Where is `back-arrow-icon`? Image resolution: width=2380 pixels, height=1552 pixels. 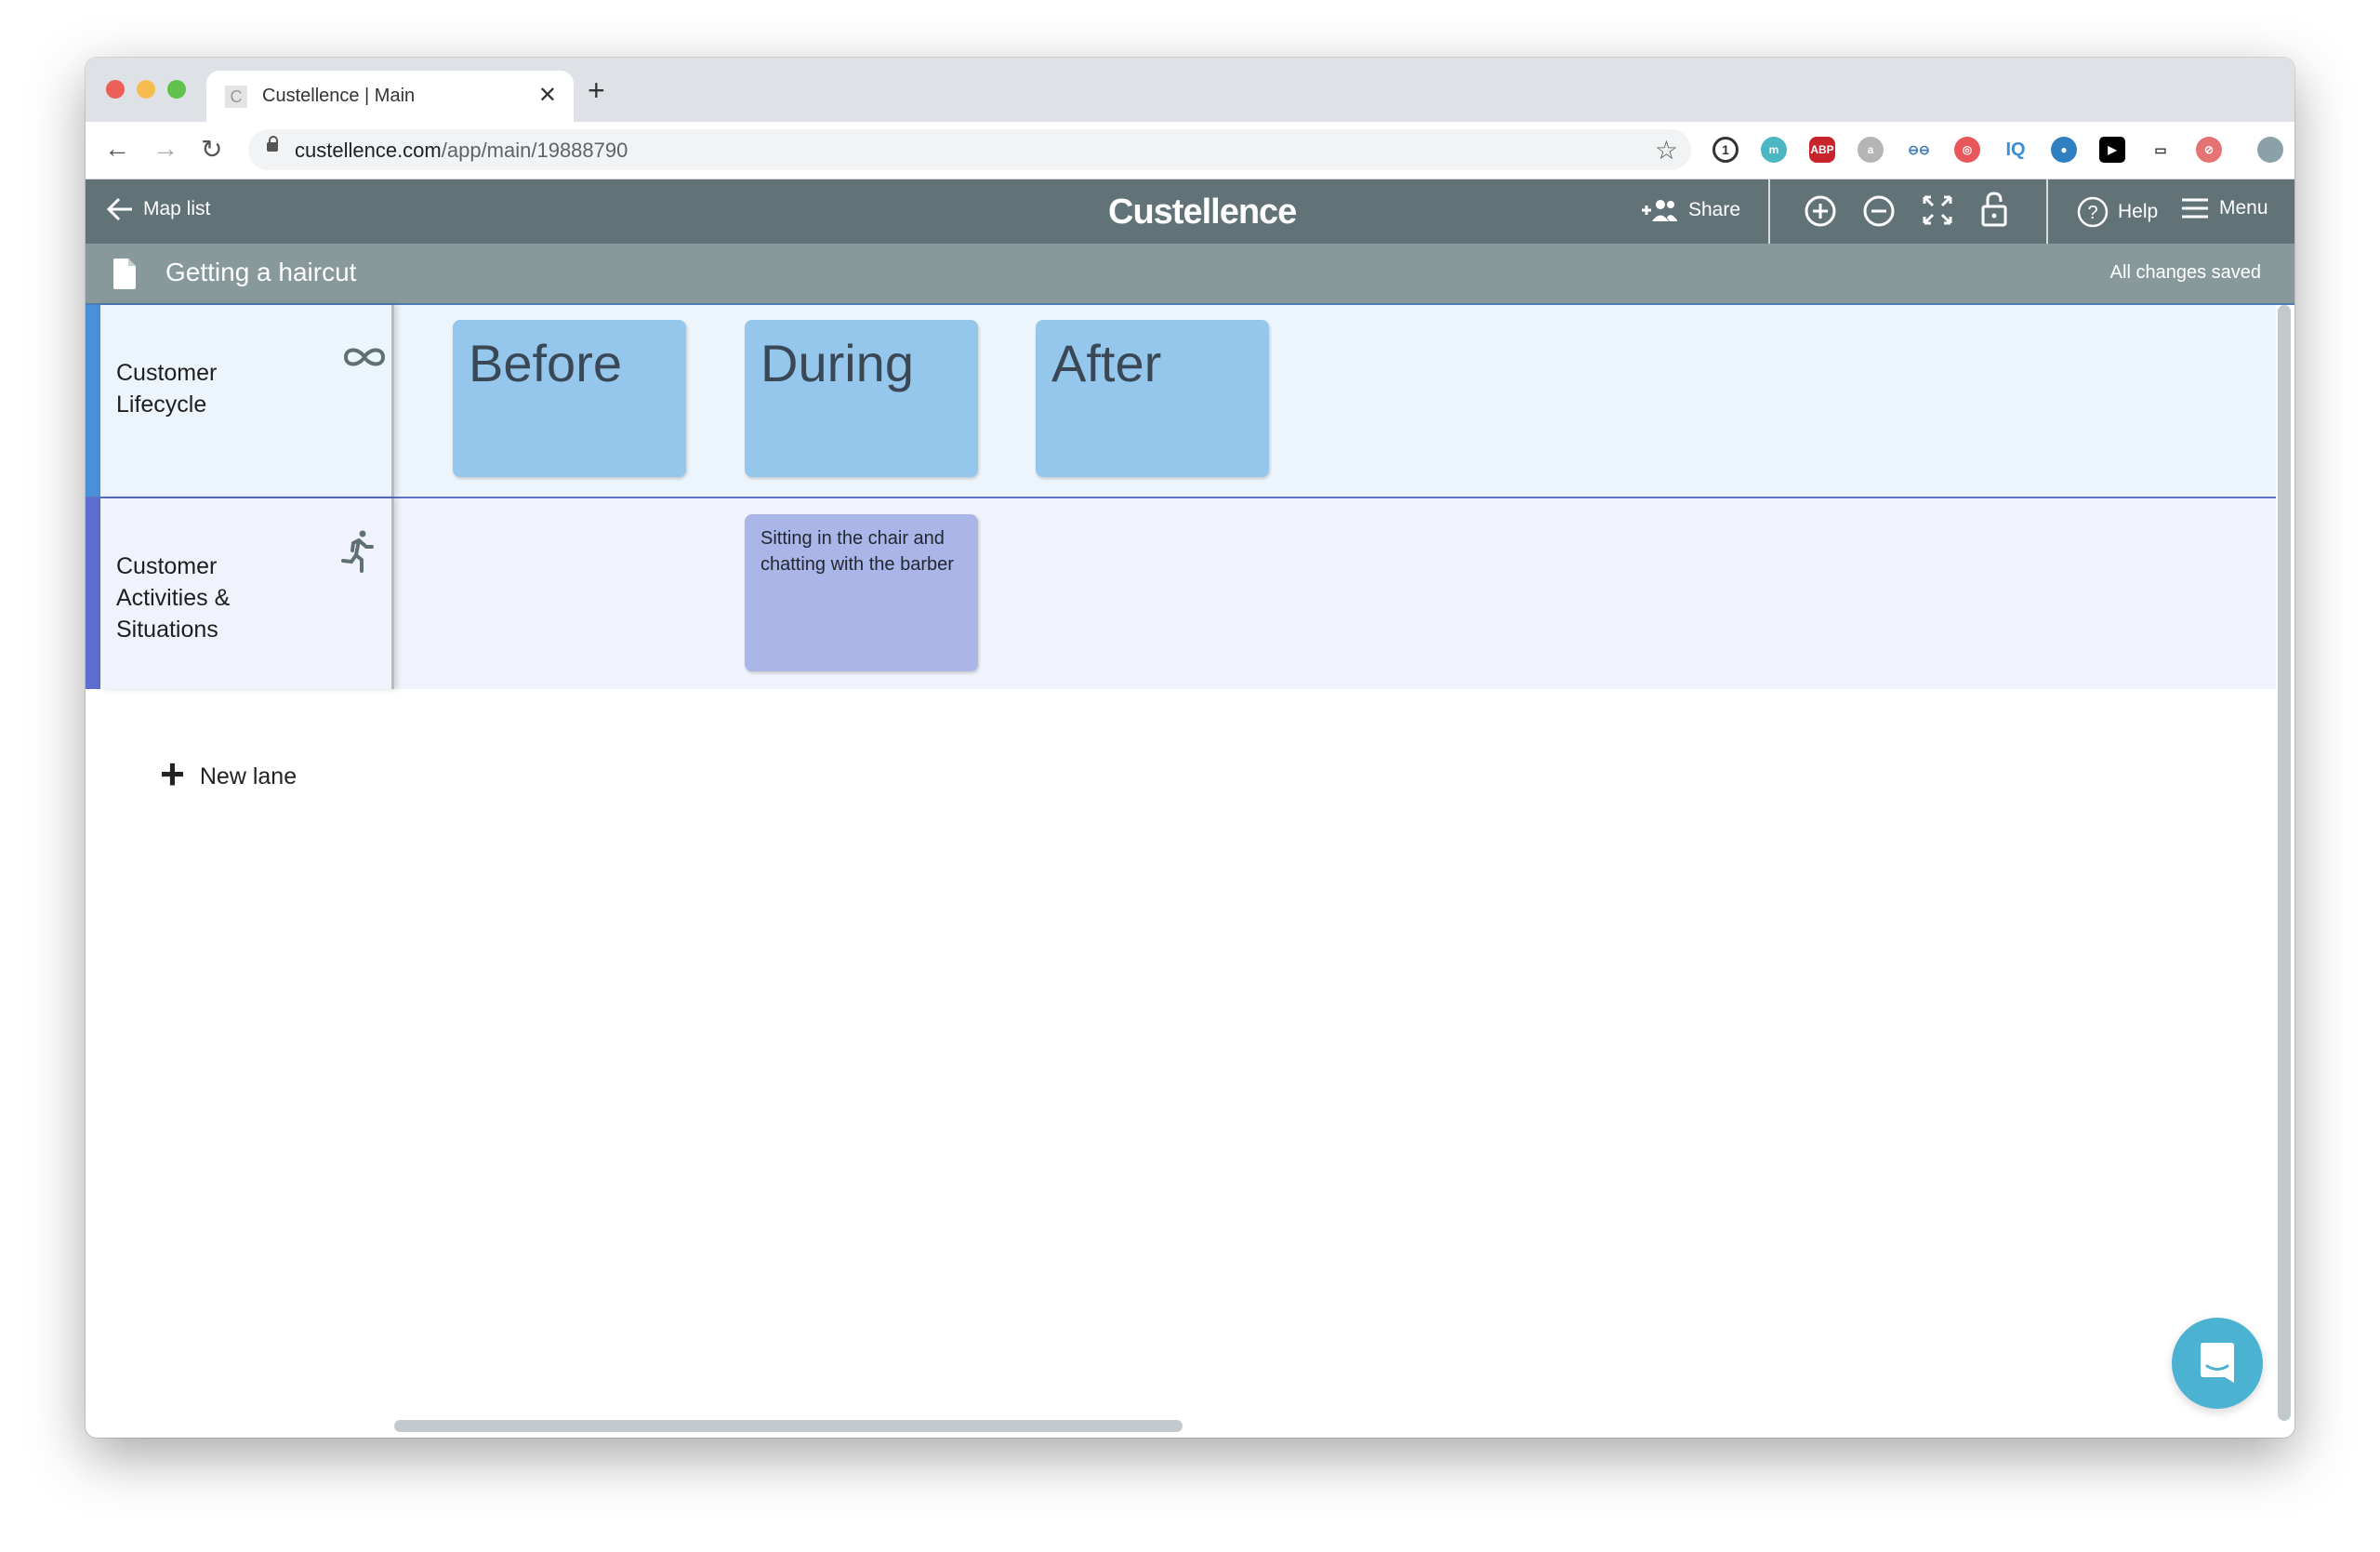
back-arrow-icon is located at coordinates (119, 209).